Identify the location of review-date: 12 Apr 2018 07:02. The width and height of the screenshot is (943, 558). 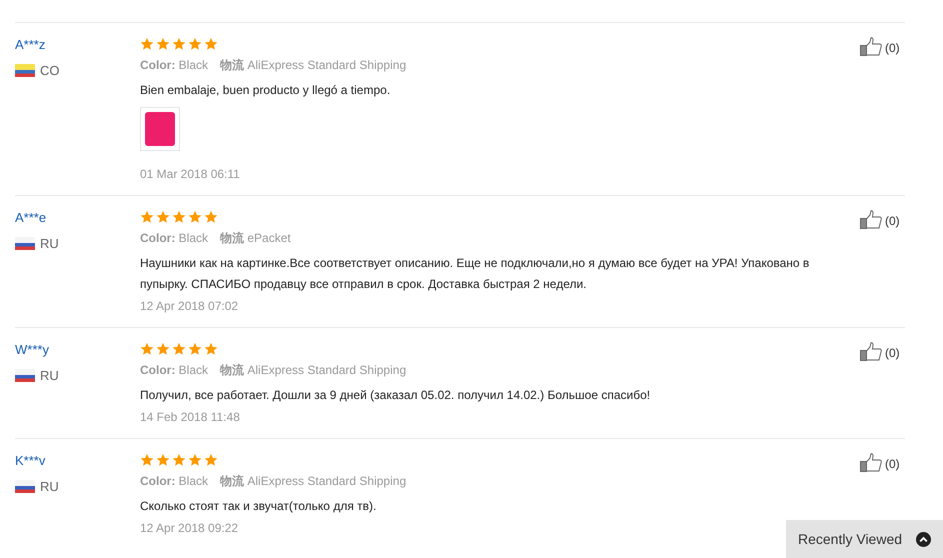
(190, 306).